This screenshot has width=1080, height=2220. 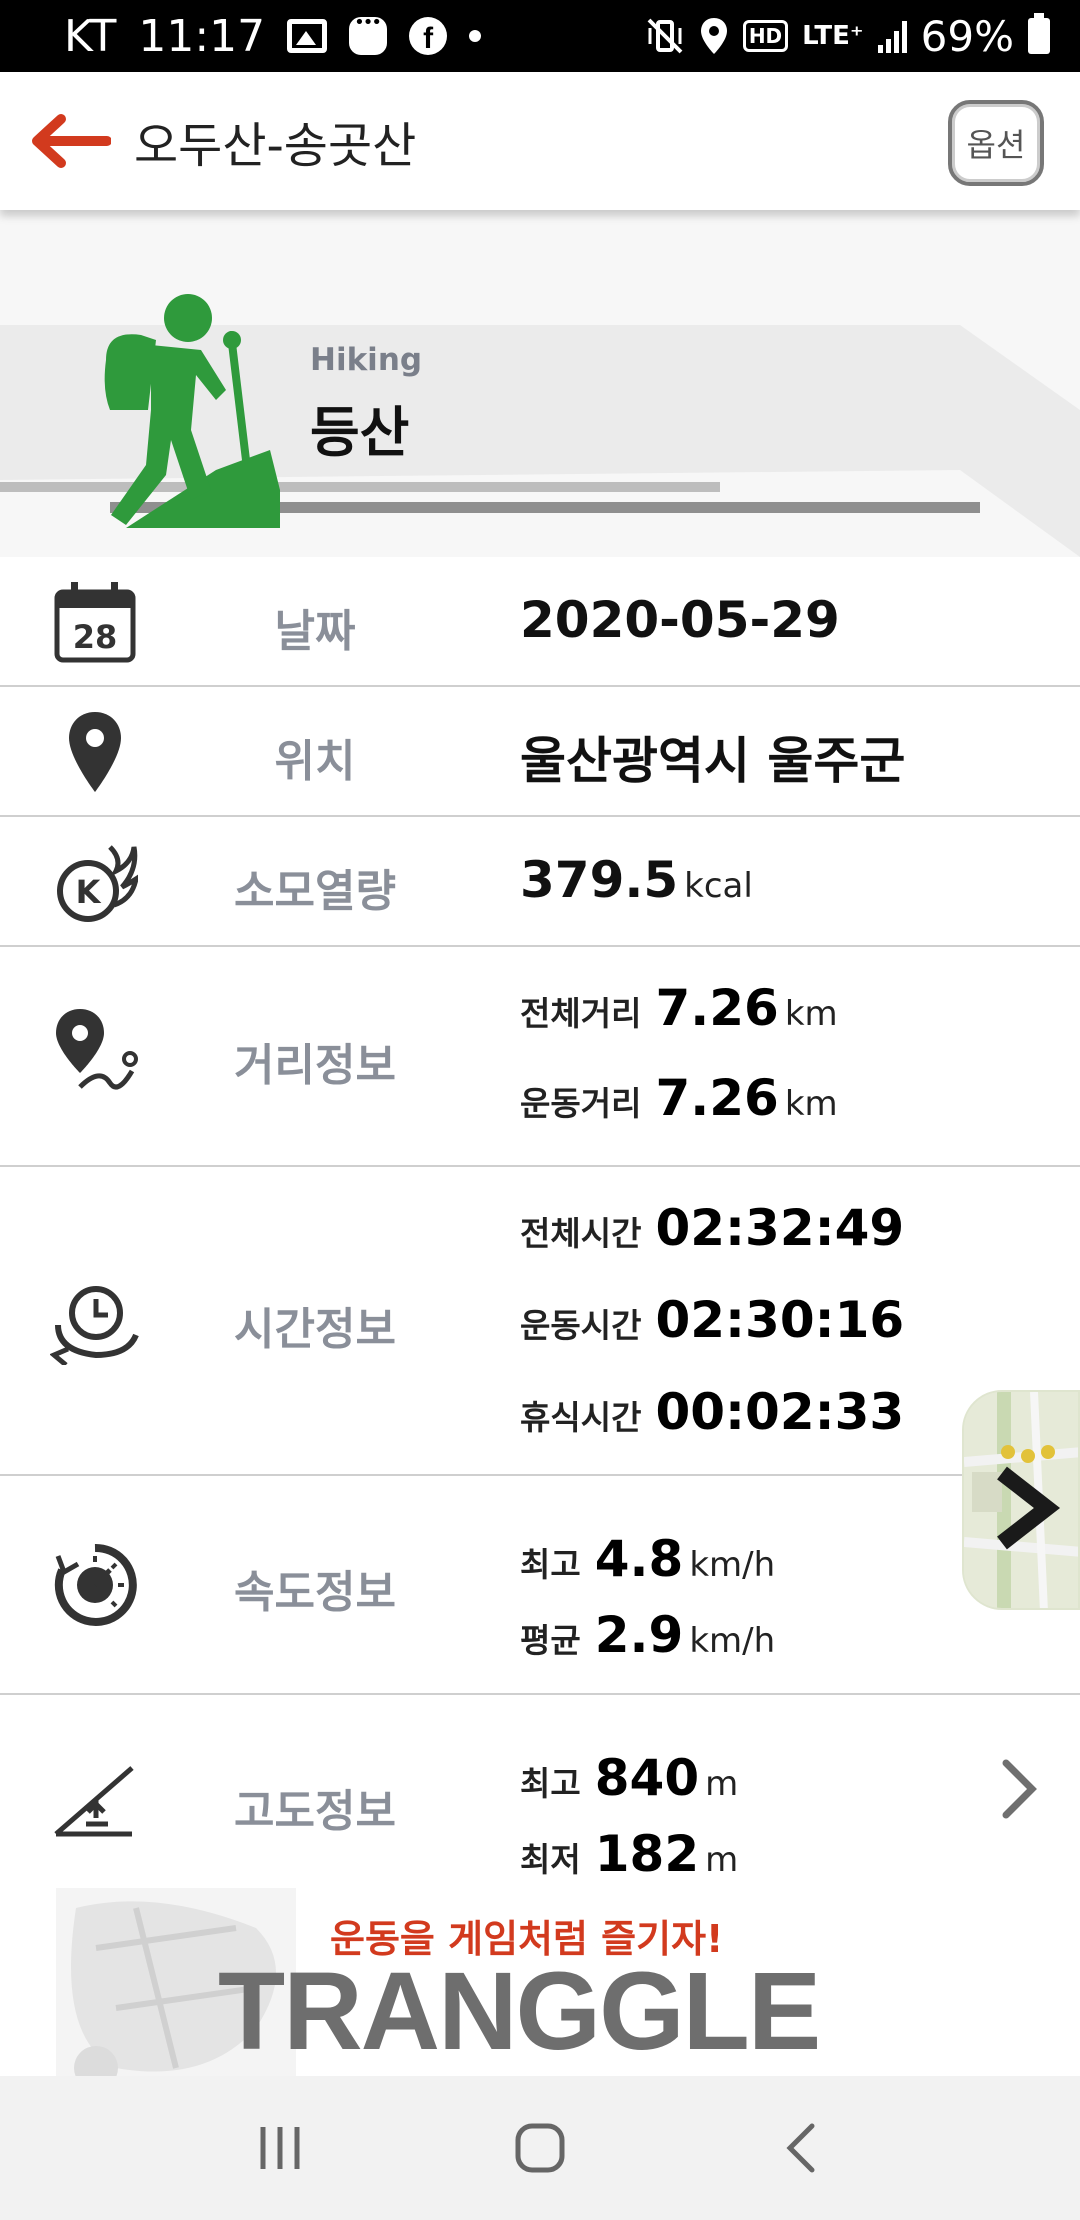 I want to click on clock-icon, so click(x=95, y=1322).